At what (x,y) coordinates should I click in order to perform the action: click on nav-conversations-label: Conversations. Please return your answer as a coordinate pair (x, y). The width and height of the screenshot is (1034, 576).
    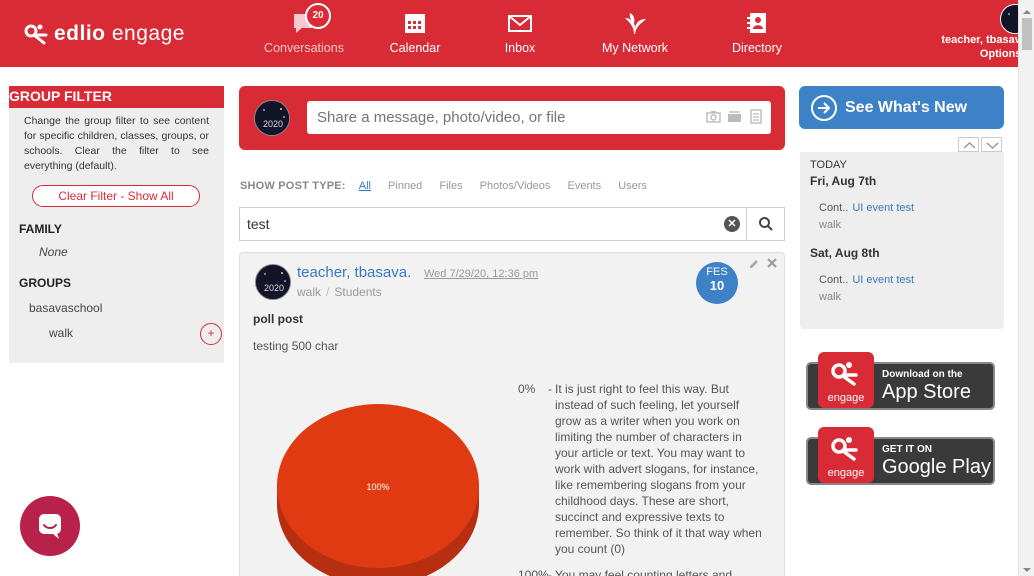
    Looking at the image, I should click on (304, 48).